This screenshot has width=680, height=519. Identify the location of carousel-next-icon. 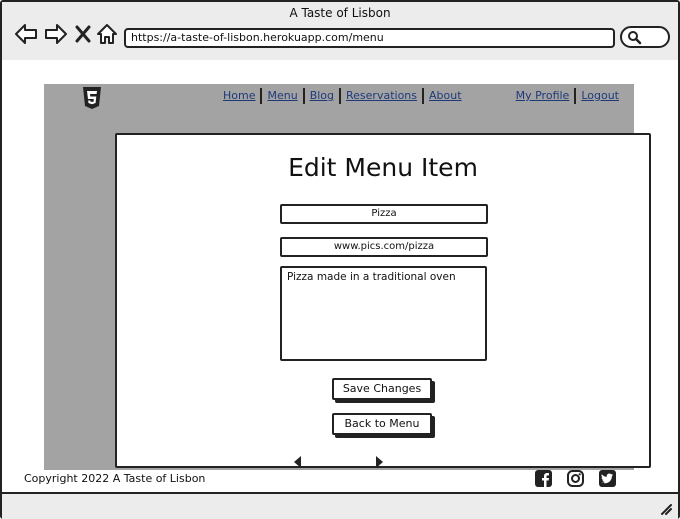
(379, 462).